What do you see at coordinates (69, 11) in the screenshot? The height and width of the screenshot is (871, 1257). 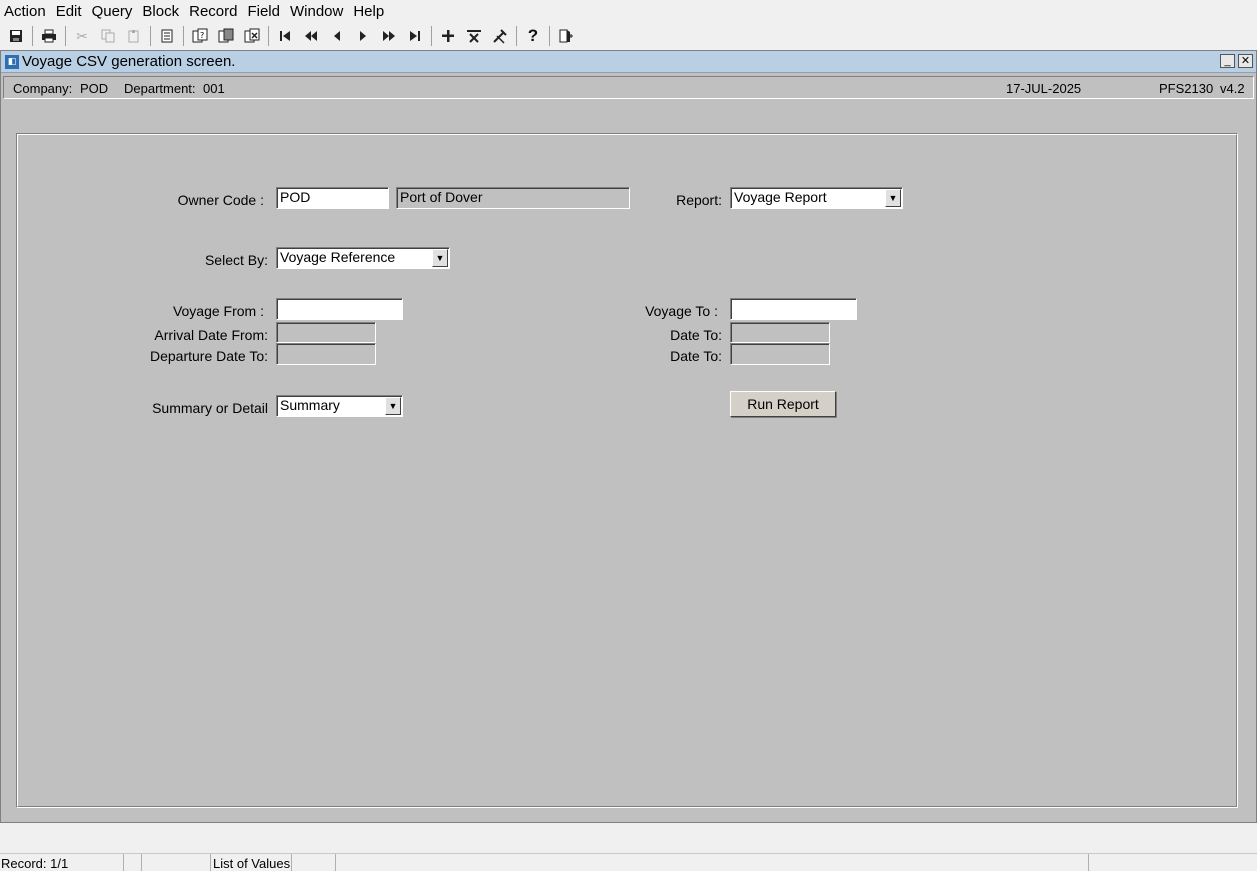 I see `menu-edit: Edit` at bounding box center [69, 11].